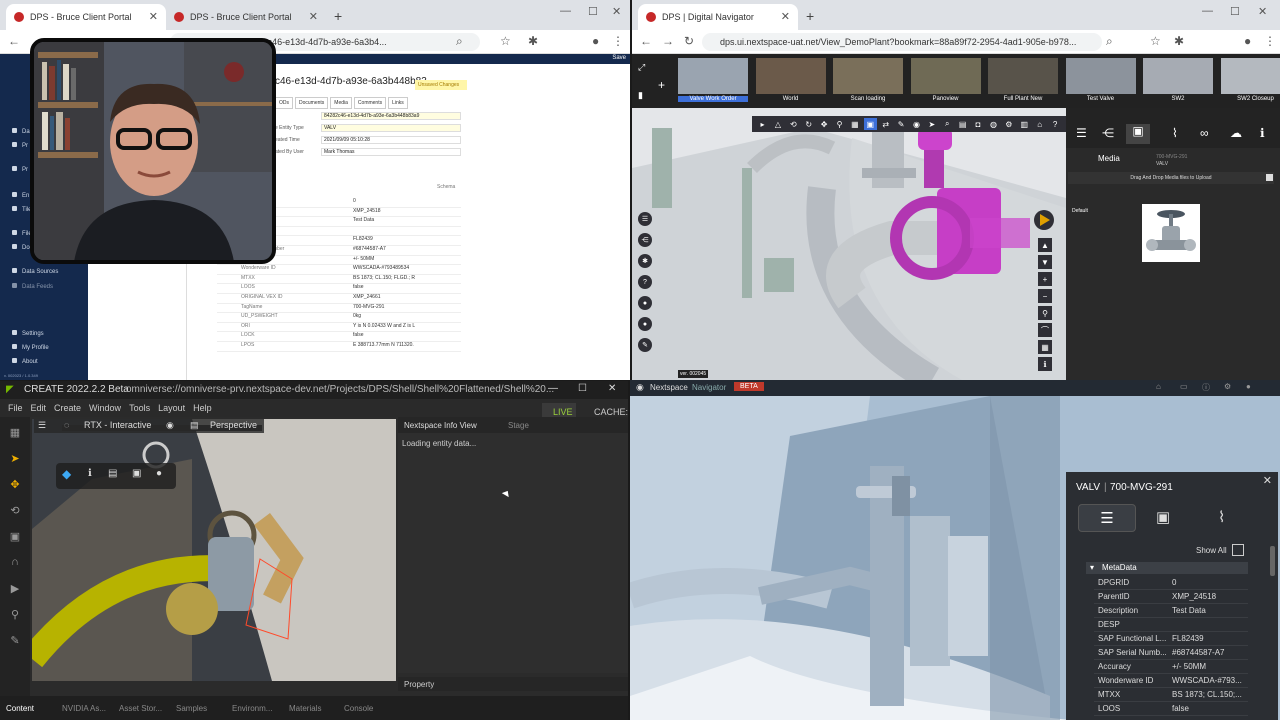  I want to click on content-tab: Content, so click(20, 708).